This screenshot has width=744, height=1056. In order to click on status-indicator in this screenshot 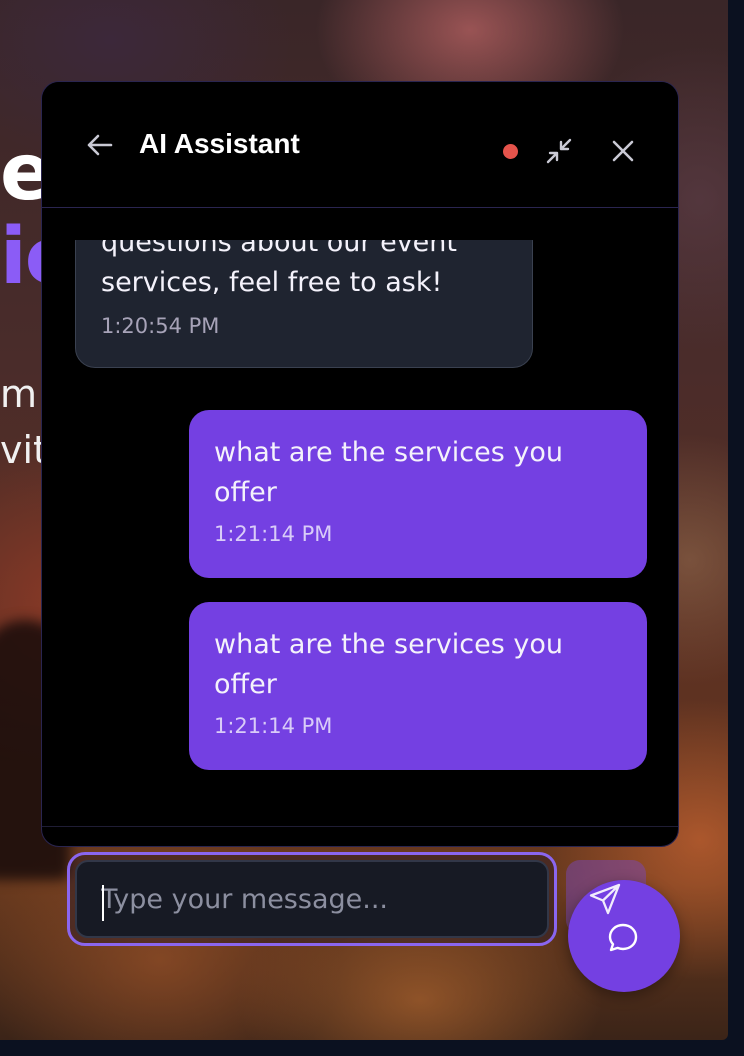, I will do `click(510, 151)`.